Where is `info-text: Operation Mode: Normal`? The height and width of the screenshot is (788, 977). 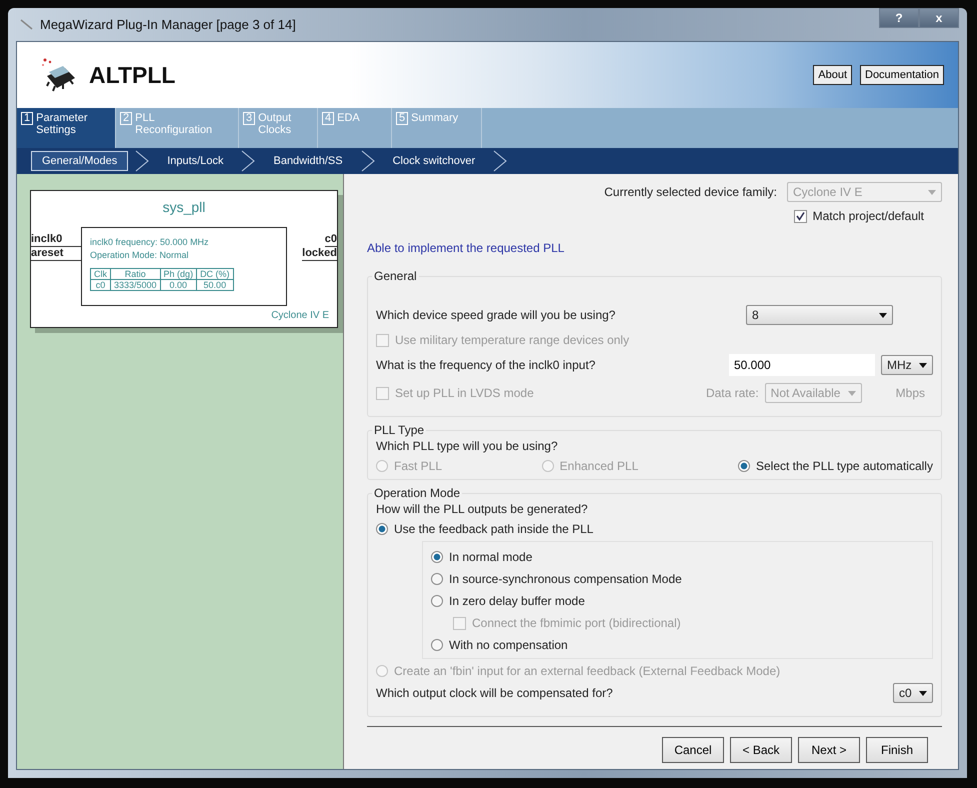
info-text: Operation Mode: Normal is located at coordinates (140, 255).